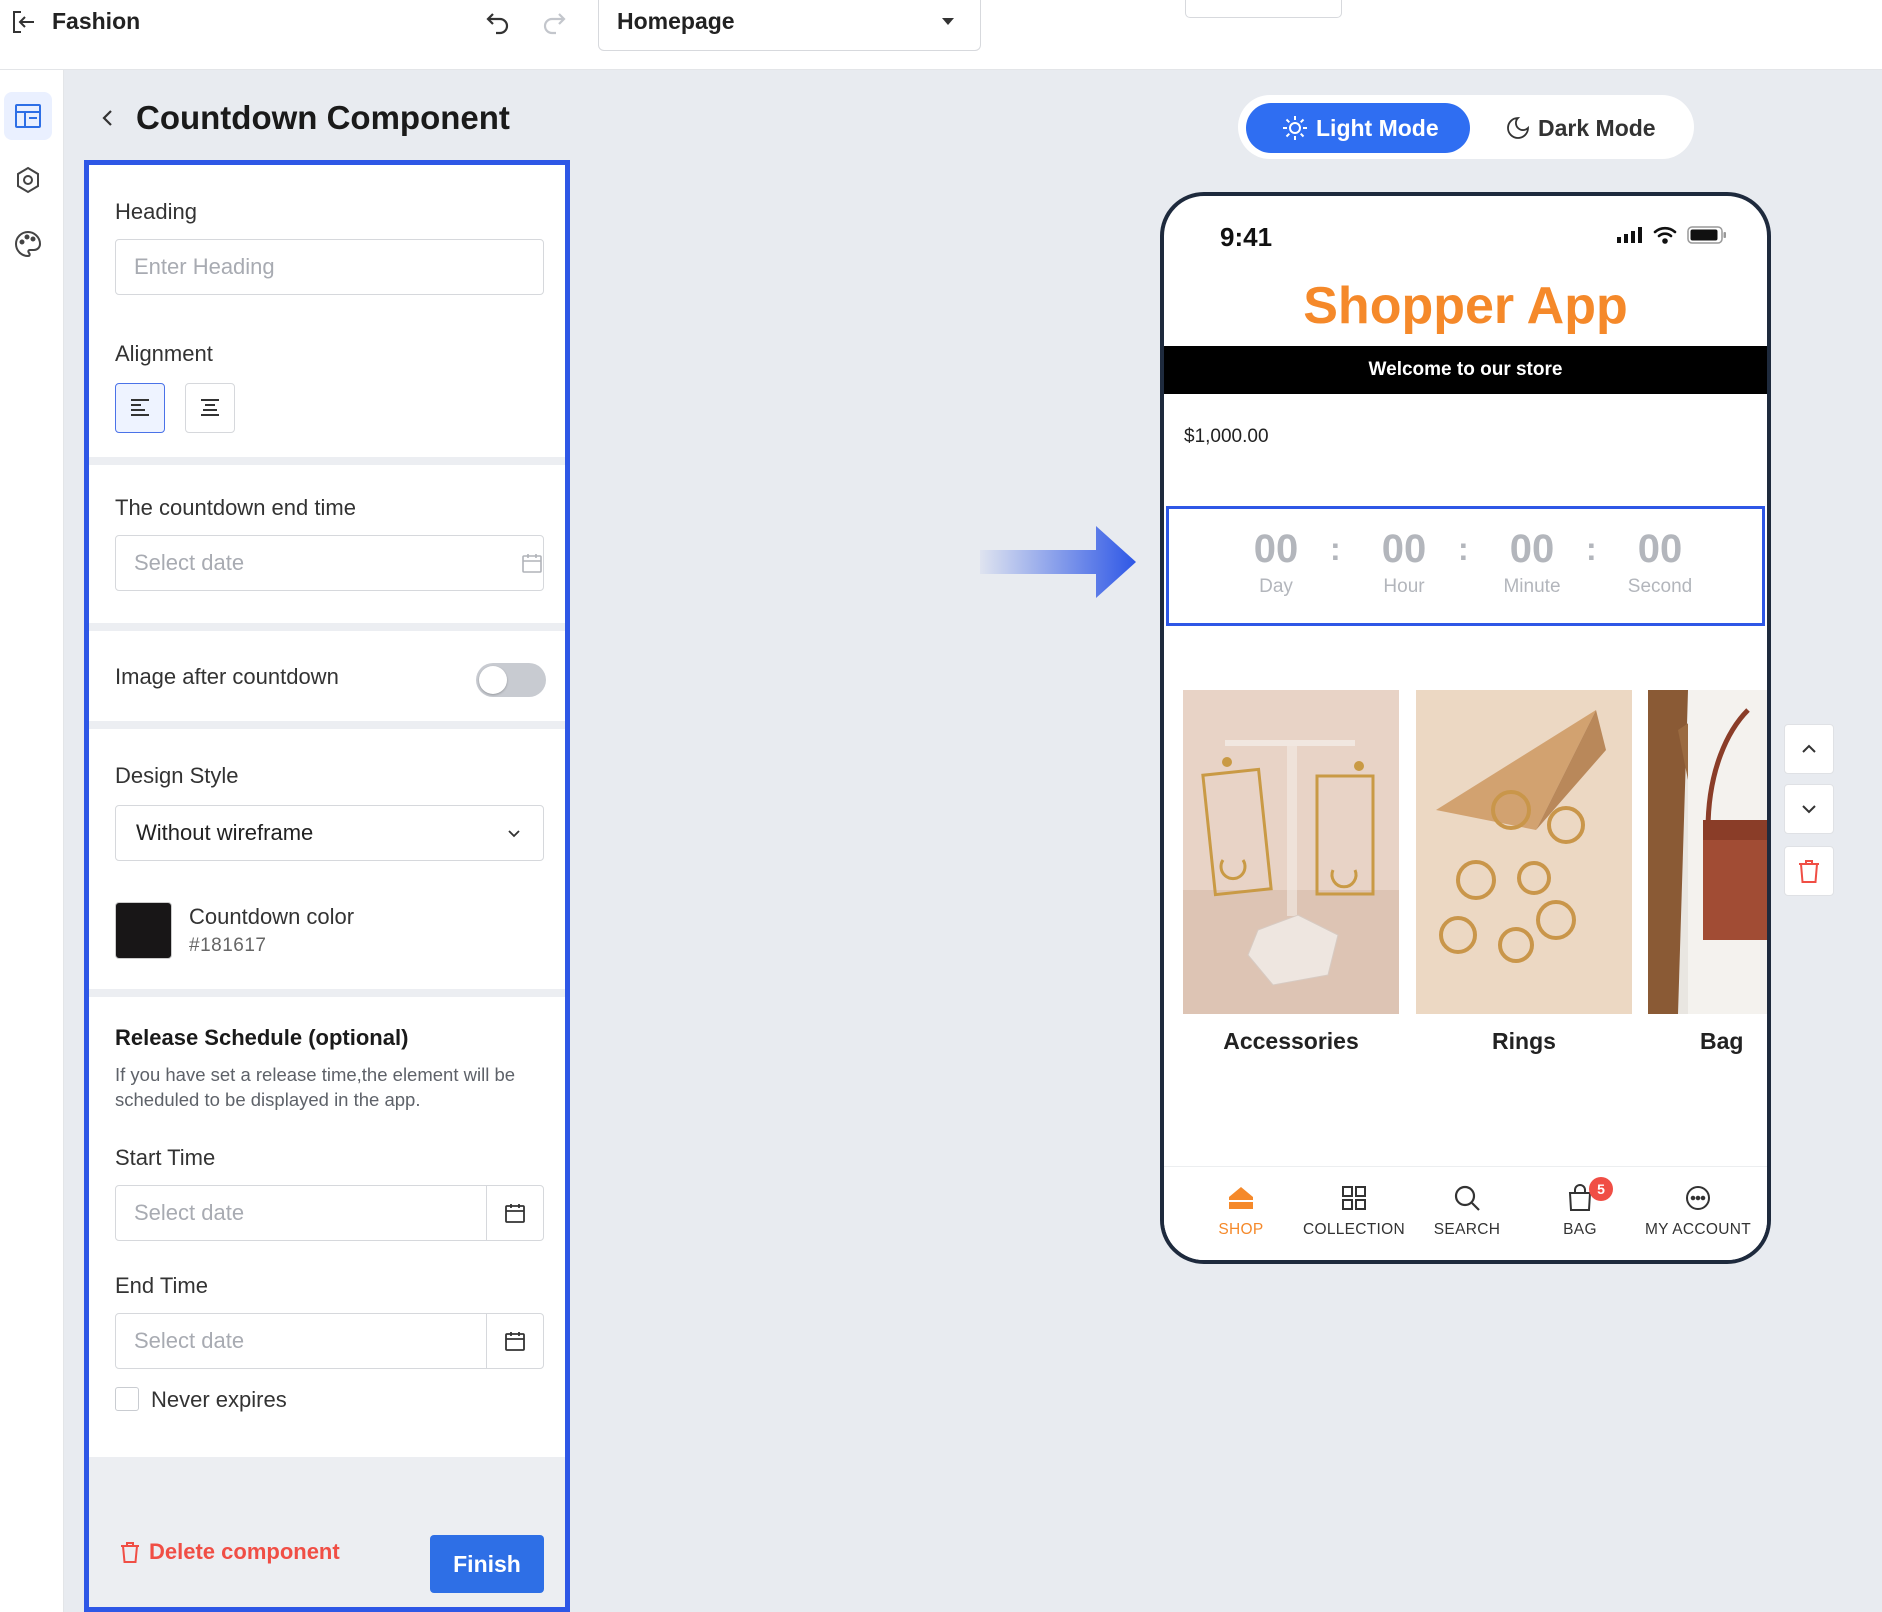  Describe the element at coordinates (24, 22) in the screenshot. I see `exit-icon` at that location.